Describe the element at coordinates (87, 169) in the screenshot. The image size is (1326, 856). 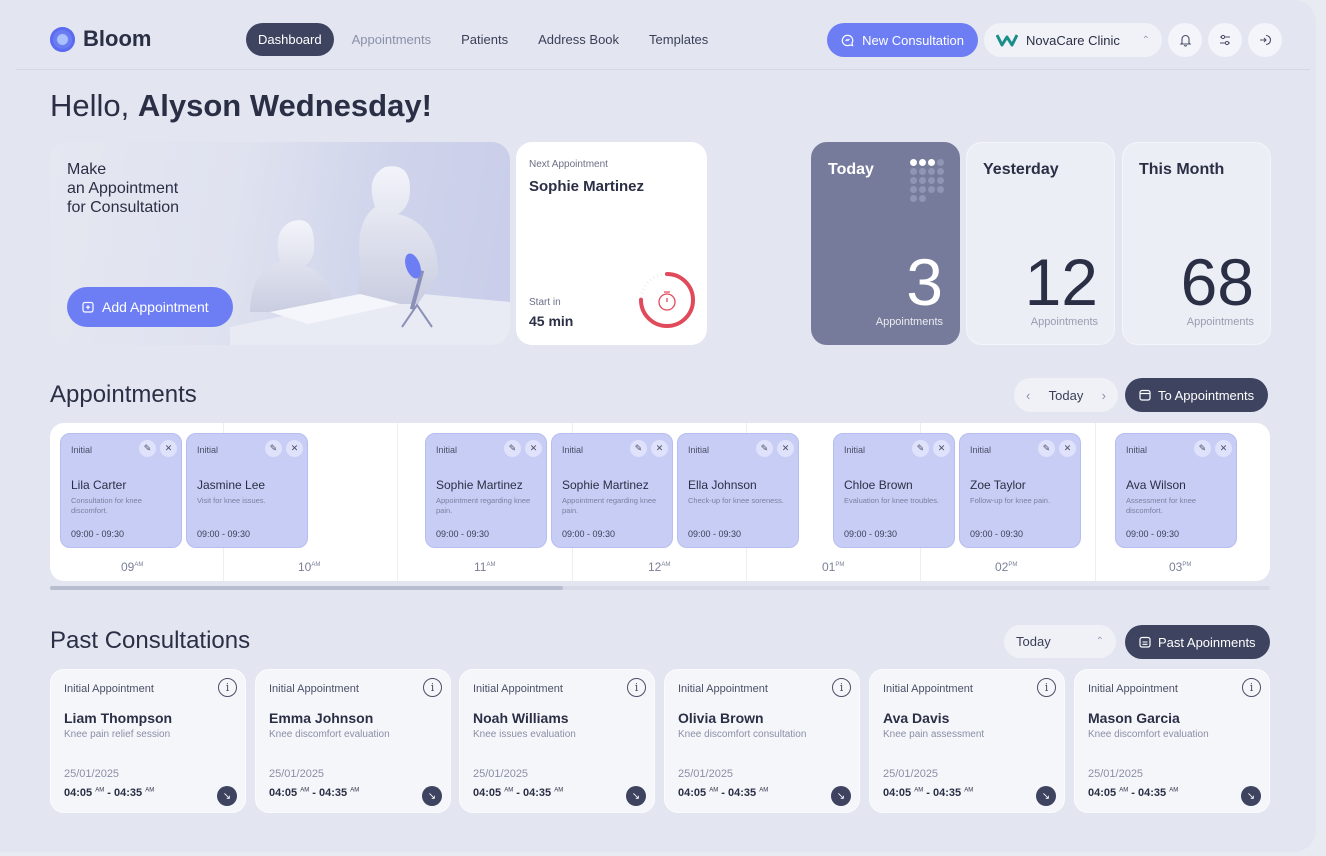
I see `banner-line-1: Make` at that location.